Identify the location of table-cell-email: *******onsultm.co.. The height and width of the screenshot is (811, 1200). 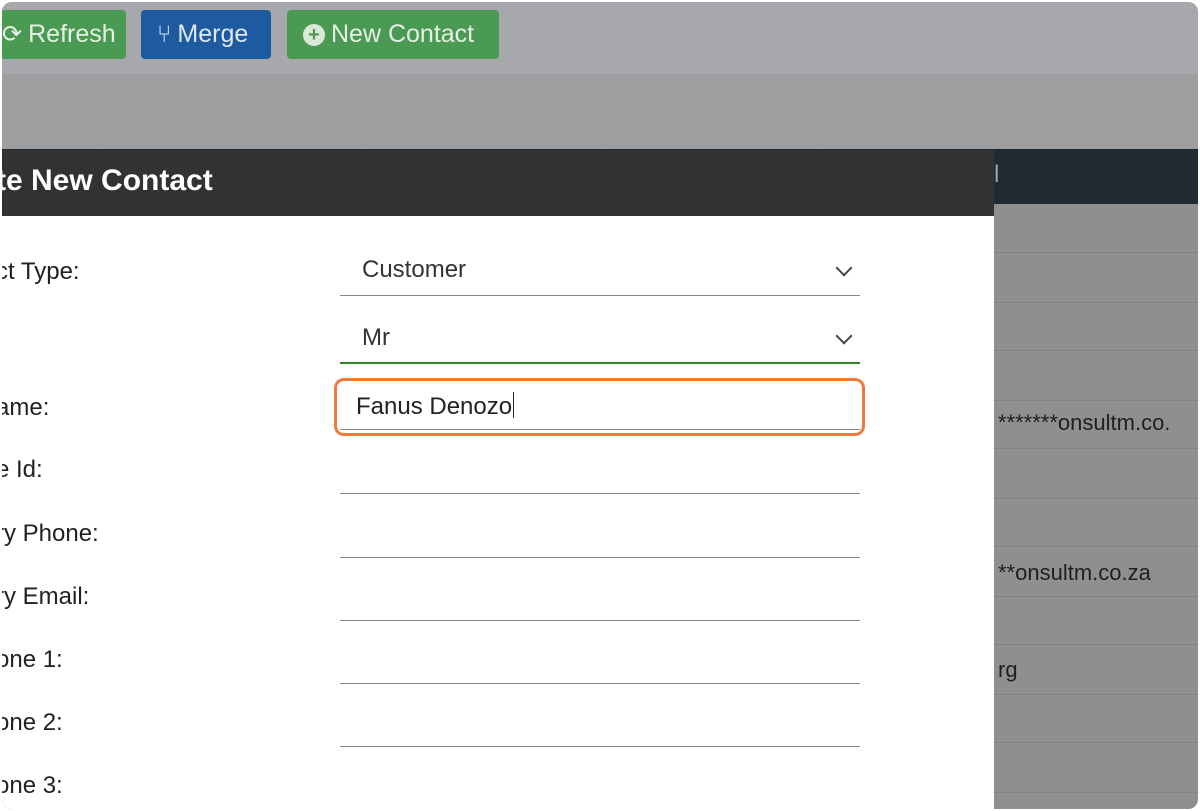
(1084, 422).